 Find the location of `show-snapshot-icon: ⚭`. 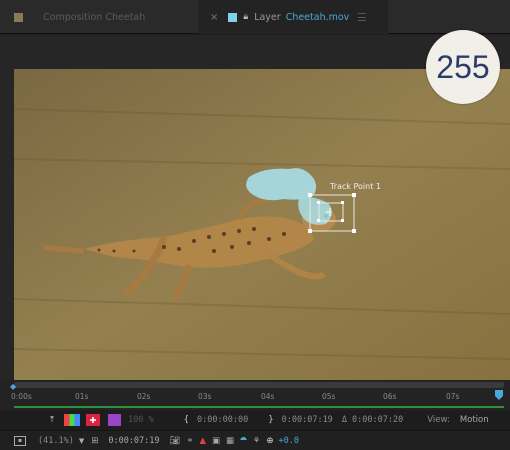

show-snapshot-icon: ⚭ is located at coordinates (189, 441).